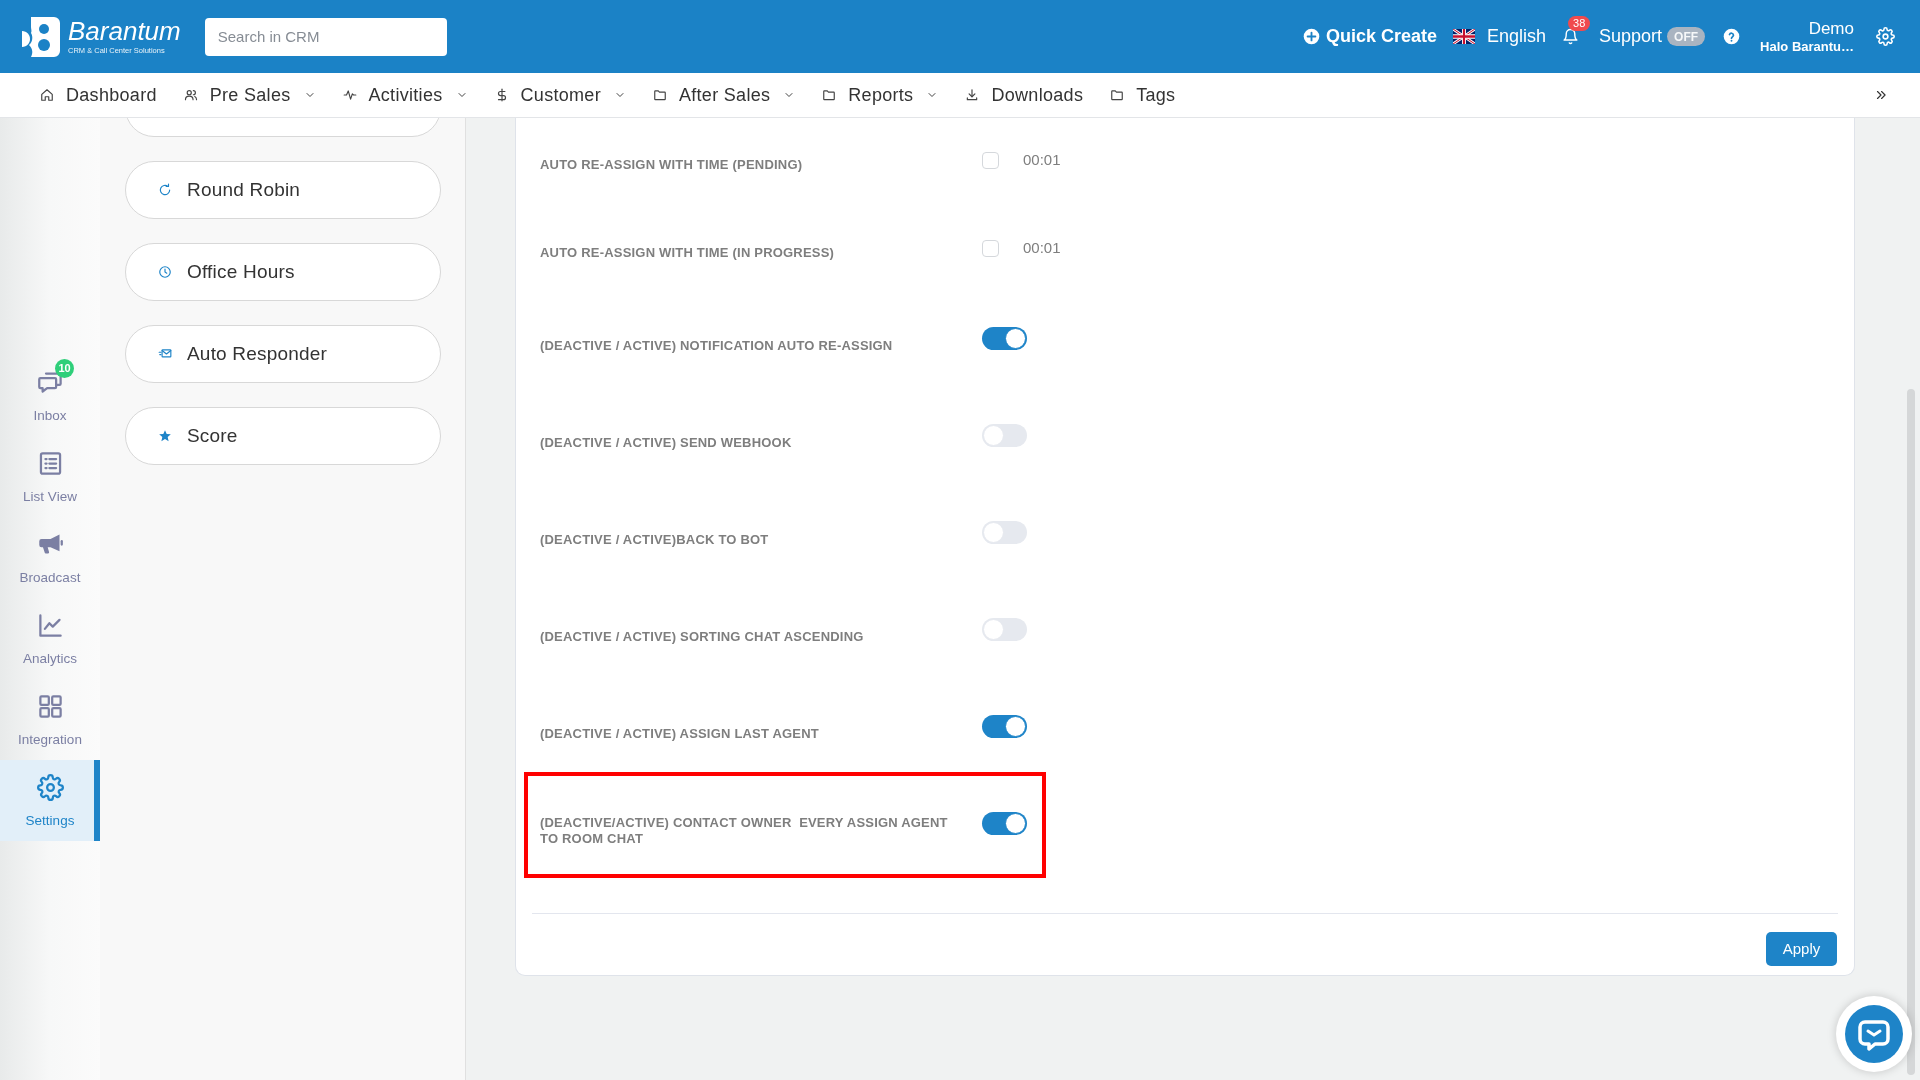 This screenshot has height=1080, width=1920. Describe the element at coordinates (1464, 36) in the screenshot. I see `flag-icon` at that location.